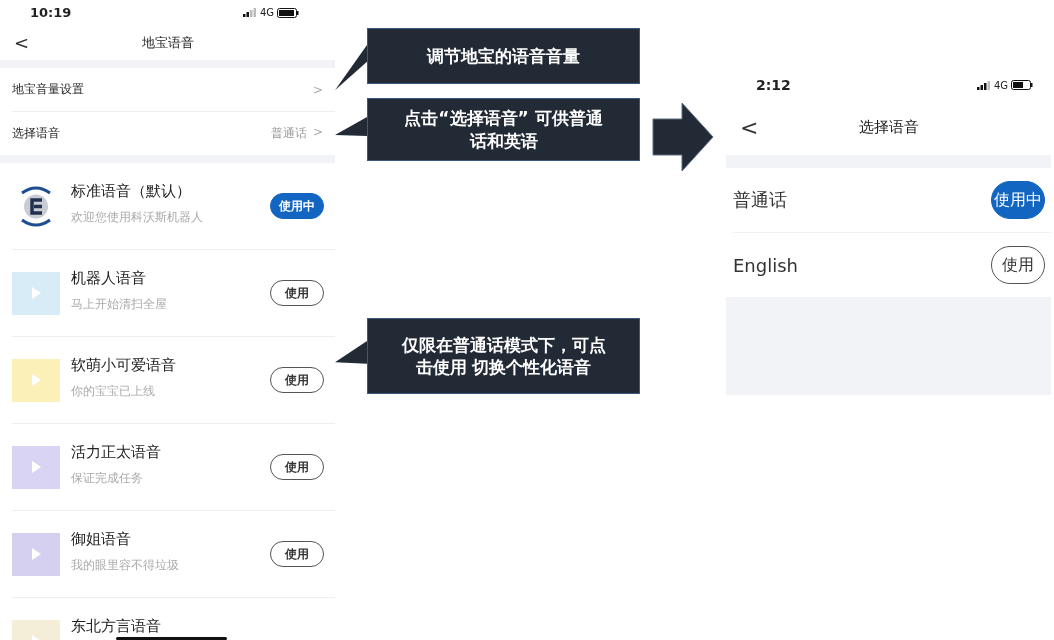 This screenshot has width=1054, height=640. What do you see at coordinates (116, 452) in the screenshot?
I see `voice-title: 活力正太语音` at bounding box center [116, 452].